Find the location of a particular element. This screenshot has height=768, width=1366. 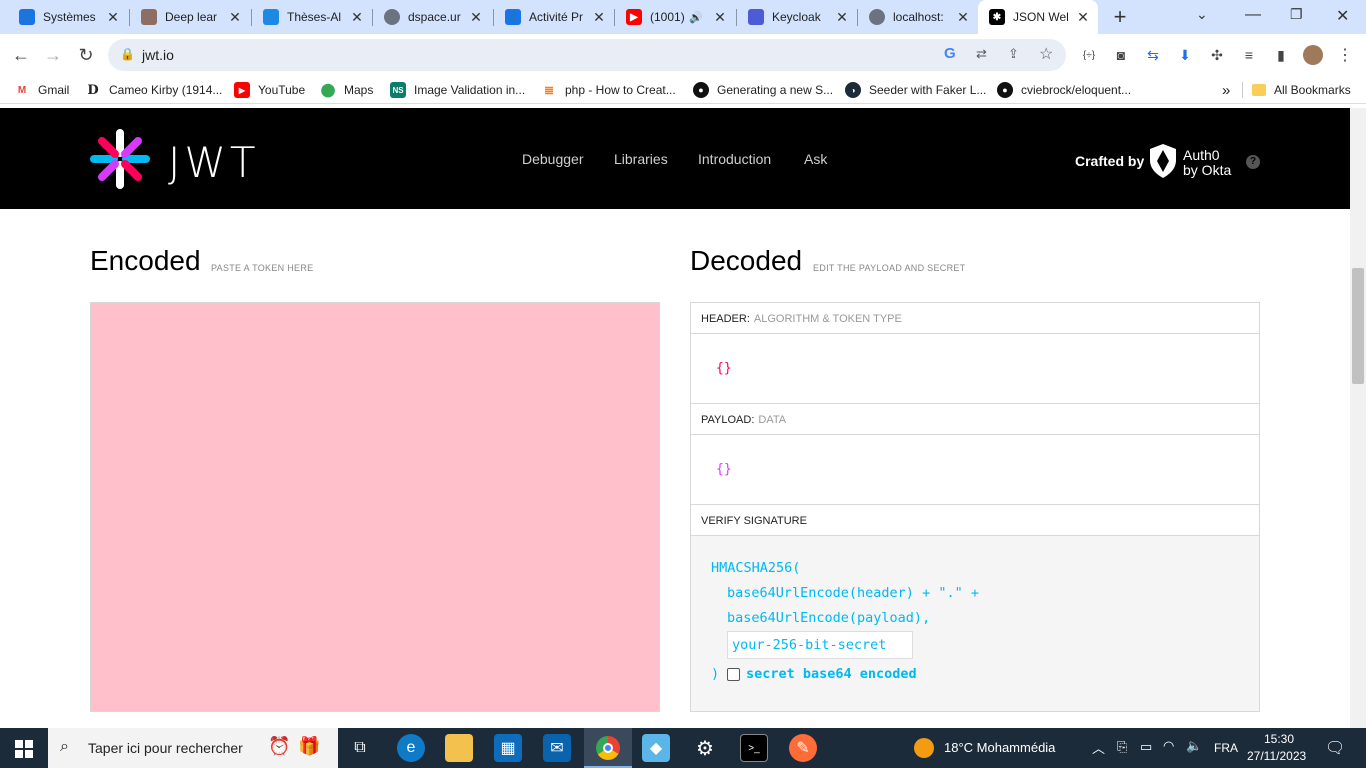

page-scrollbar is located at coordinates (1358, 418).